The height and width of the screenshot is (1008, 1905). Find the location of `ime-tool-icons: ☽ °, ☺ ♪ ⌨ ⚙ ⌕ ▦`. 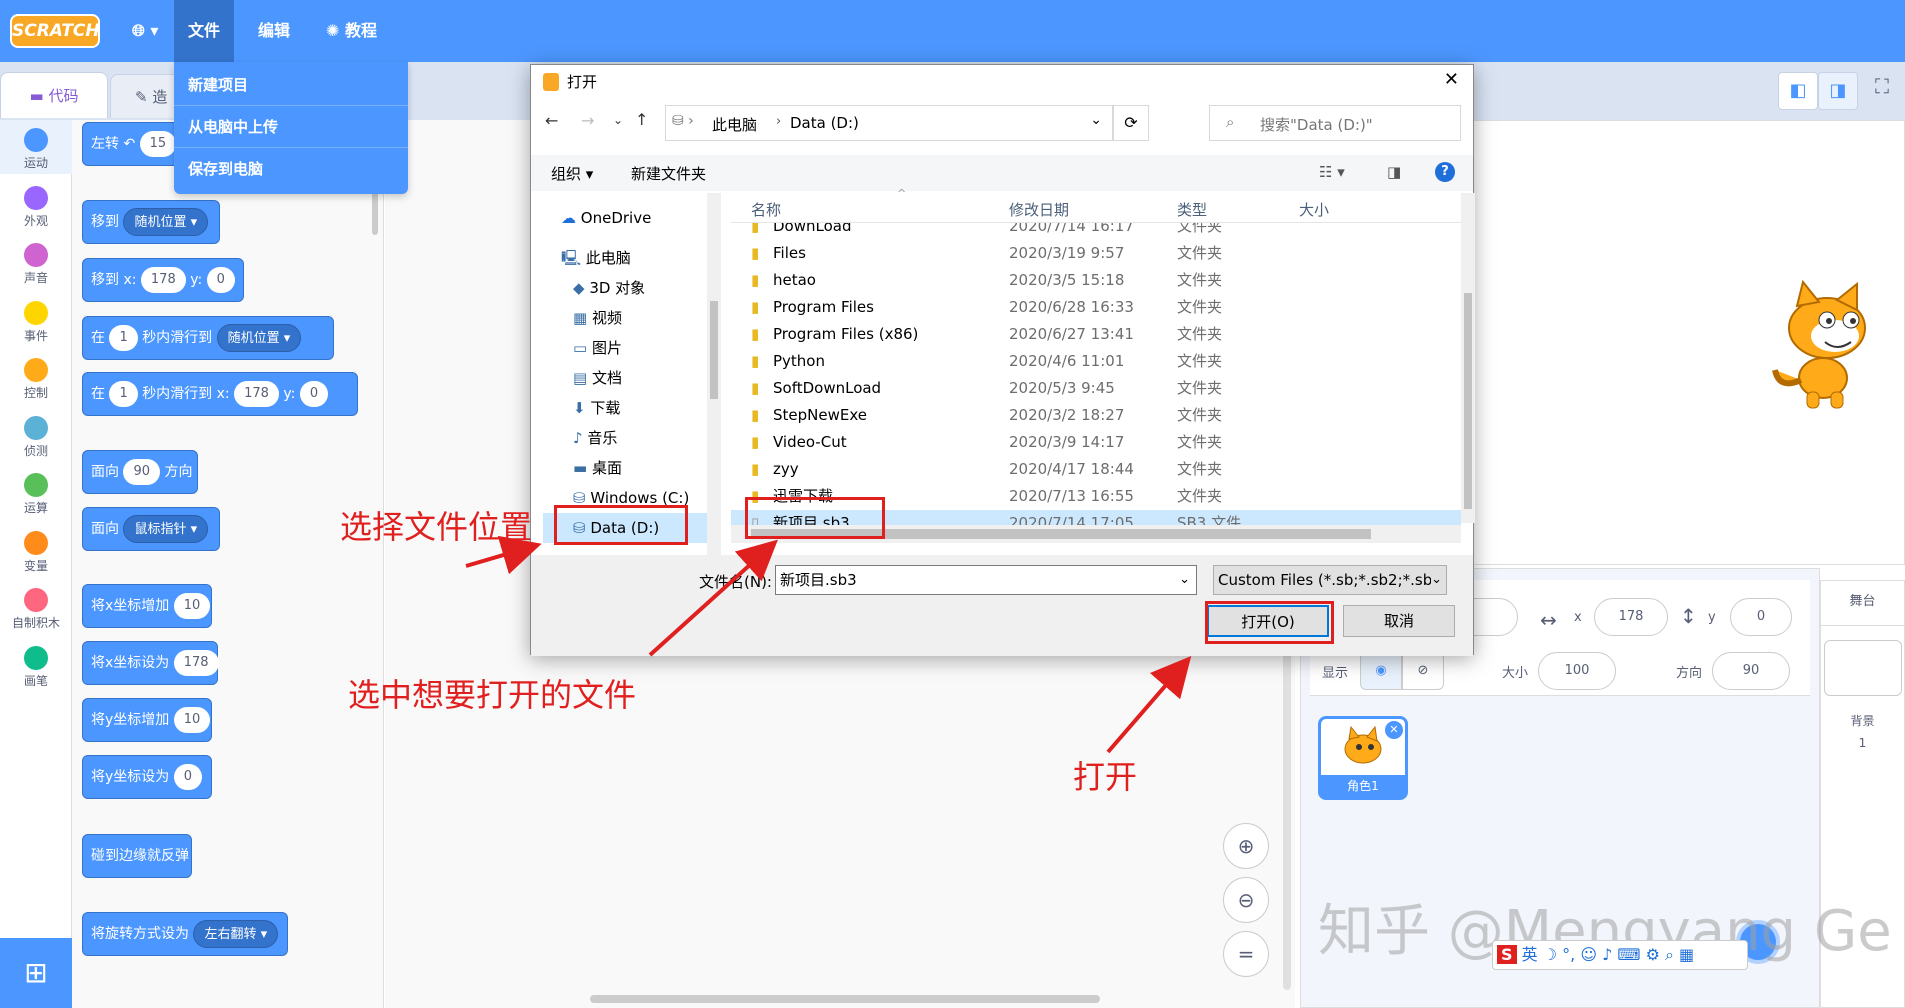

ime-tool-icons: ☽ °, ☺ ♪ ⌨ ⚙ ⌕ ▦ is located at coordinates (1618, 954).